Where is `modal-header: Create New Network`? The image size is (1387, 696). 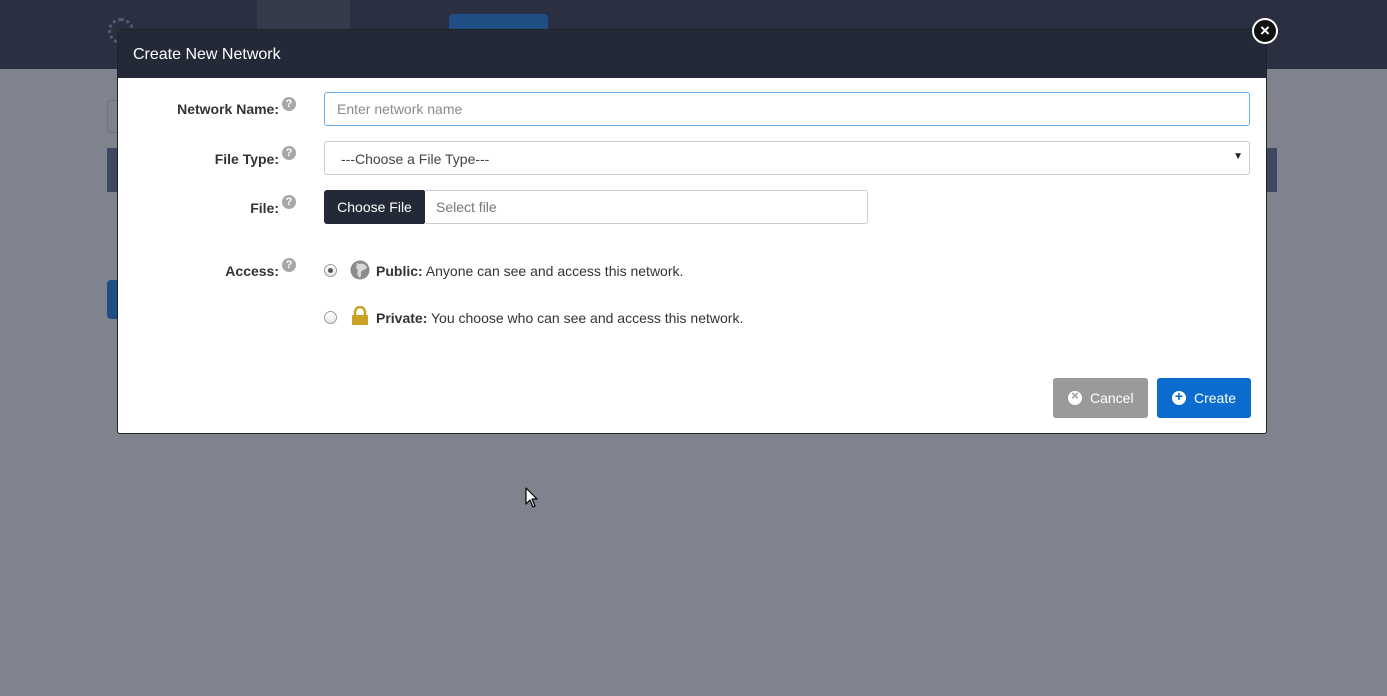 modal-header: Create New Network is located at coordinates (692, 54).